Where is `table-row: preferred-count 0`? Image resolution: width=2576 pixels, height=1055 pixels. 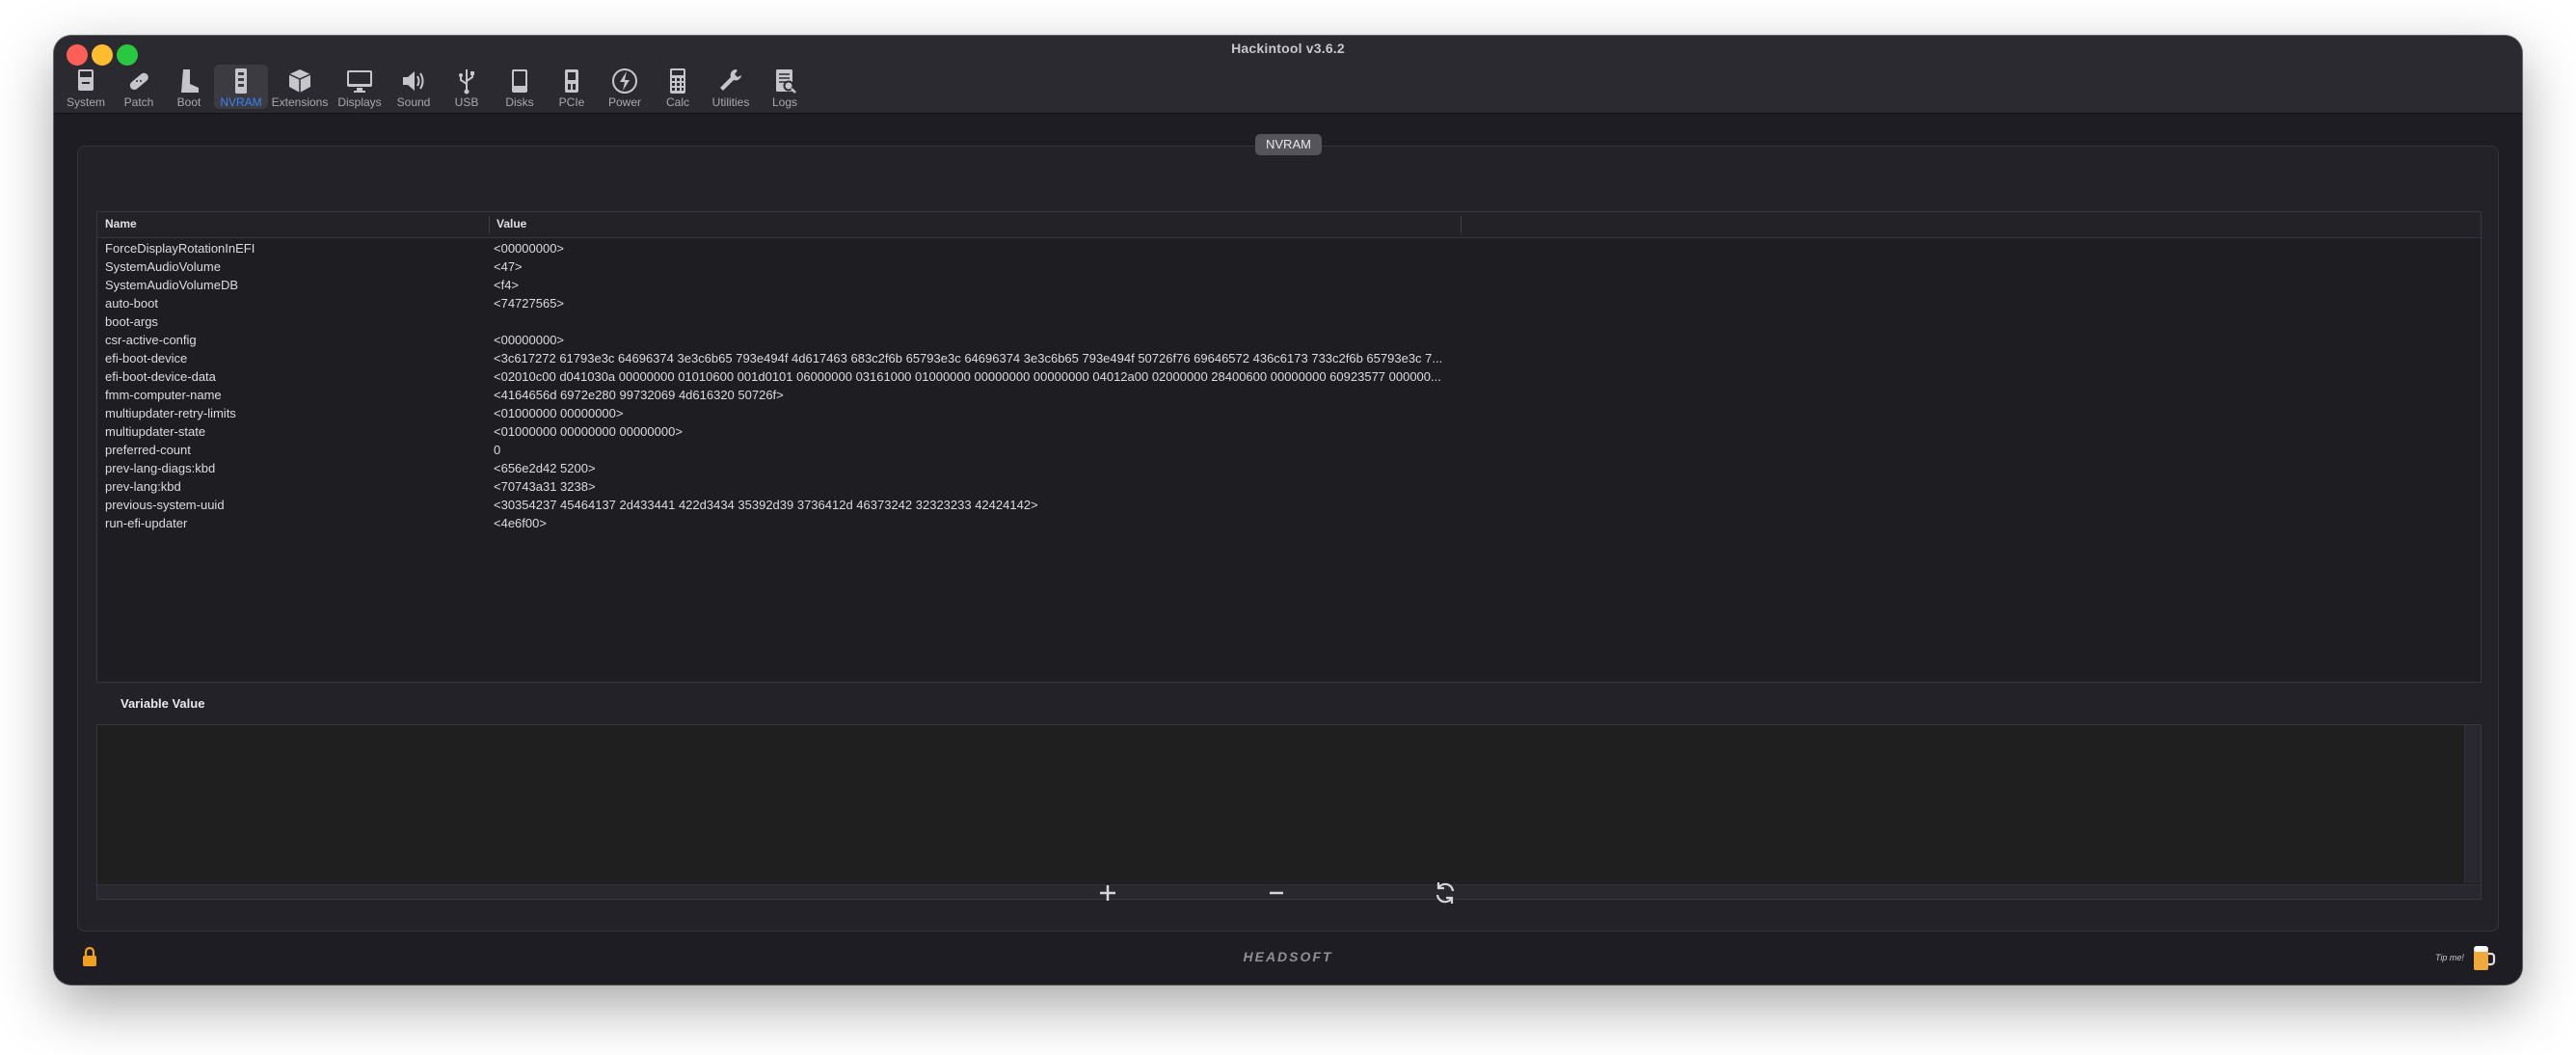 table-row: preferred-count 0 is located at coordinates (1289, 450).